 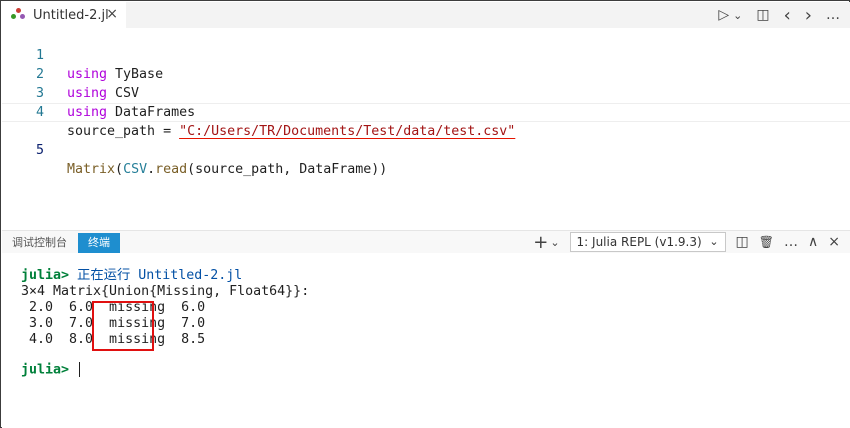 I want to click on go-forward-icon: ›, so click(x=808, y=15).